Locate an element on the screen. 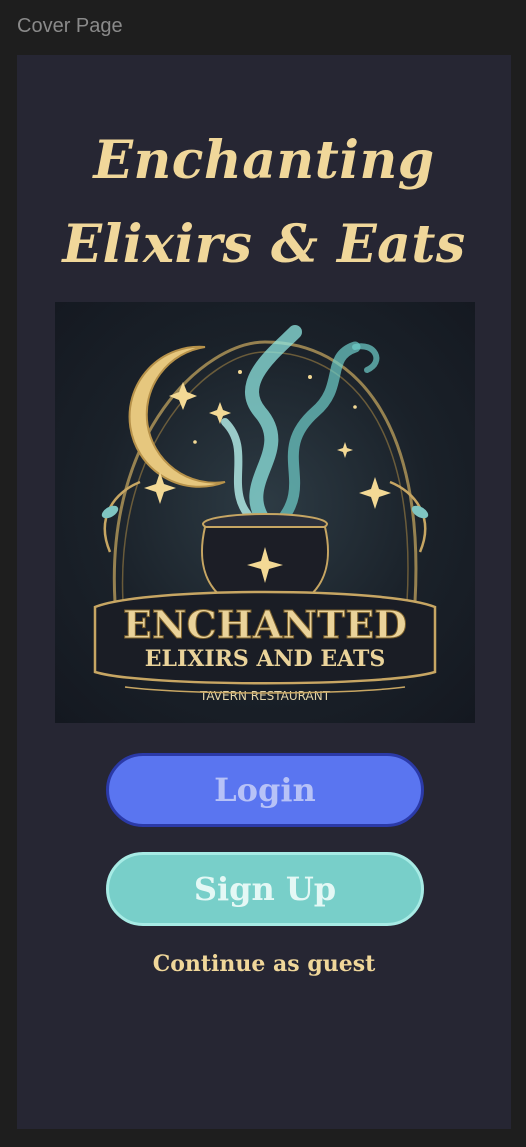 This screenshot has height=1147, width=526. page-title: Enchanting Elixirs & Eats is located at coordinates (264, 202).